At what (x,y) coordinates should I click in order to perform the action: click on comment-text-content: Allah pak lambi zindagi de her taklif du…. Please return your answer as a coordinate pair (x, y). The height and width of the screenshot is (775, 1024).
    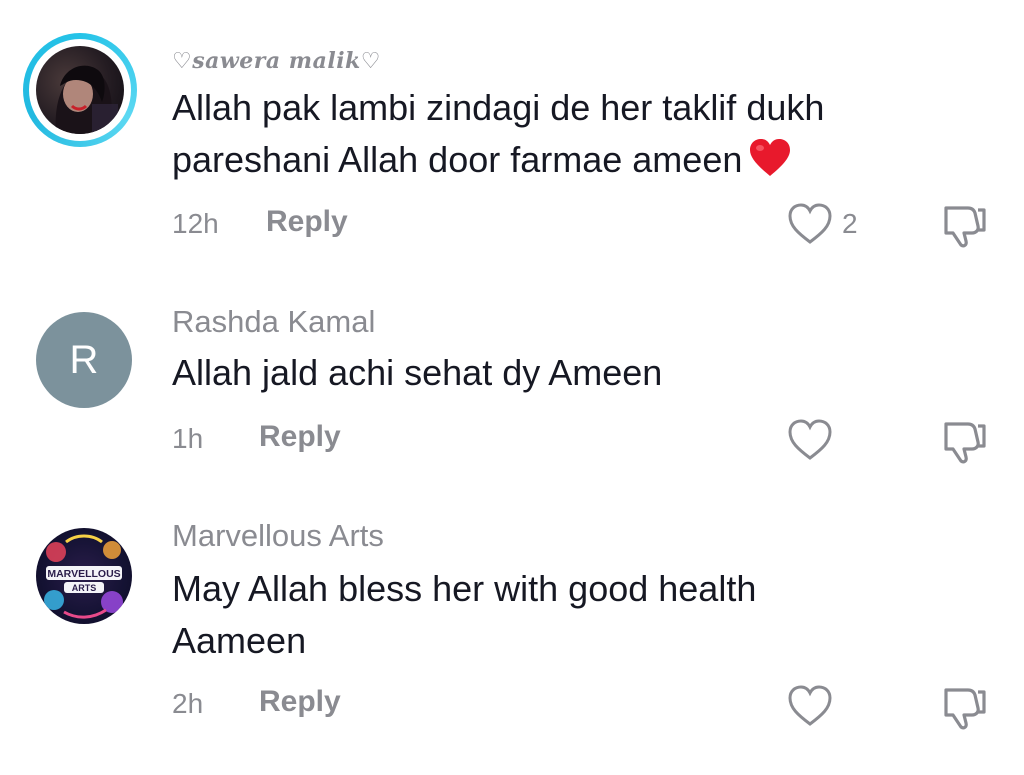
    Looking at the image, I should click on (498, 133).